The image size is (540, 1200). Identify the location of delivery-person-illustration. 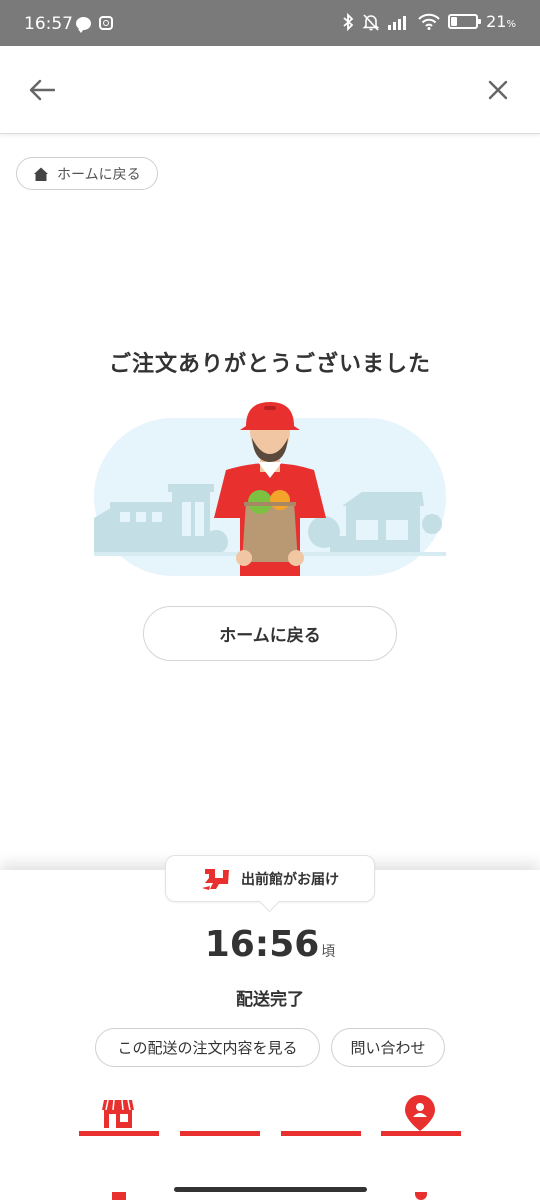
(270, 489).